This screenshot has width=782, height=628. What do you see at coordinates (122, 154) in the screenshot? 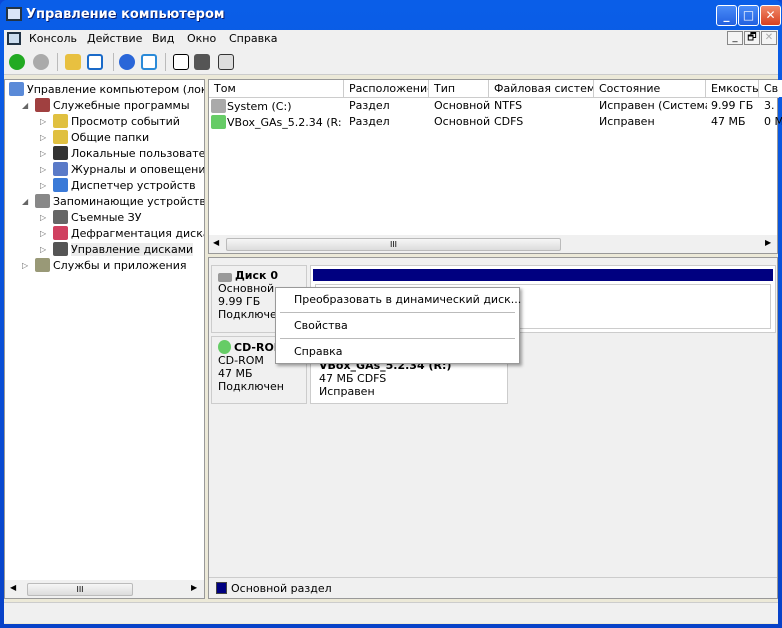
I see `tree-item: ▷ Локальные пользователи и` at bounding box center [122, 154].